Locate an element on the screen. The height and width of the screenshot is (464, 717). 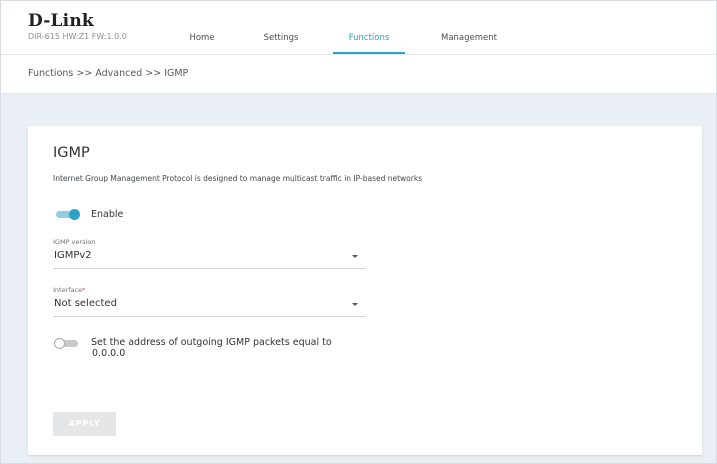
nav-management-label: Management is located at coordinates (469, 38).